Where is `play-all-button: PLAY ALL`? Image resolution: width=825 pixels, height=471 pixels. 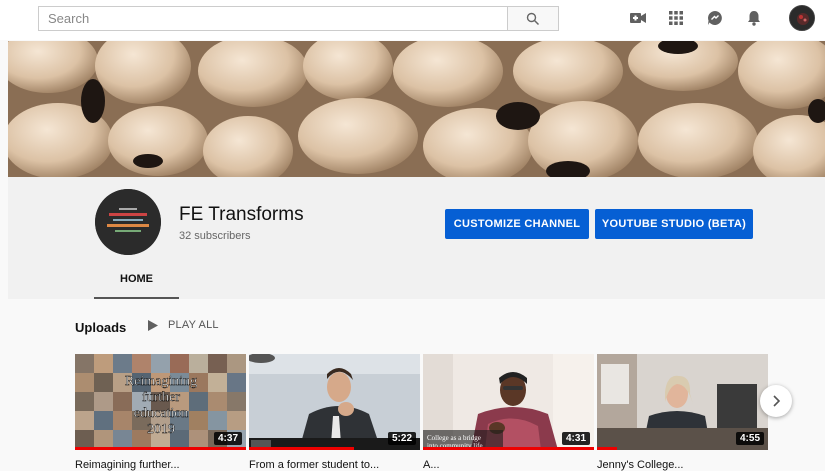 play-all-button: PLAY ALL is located at coordinates (183, 325).